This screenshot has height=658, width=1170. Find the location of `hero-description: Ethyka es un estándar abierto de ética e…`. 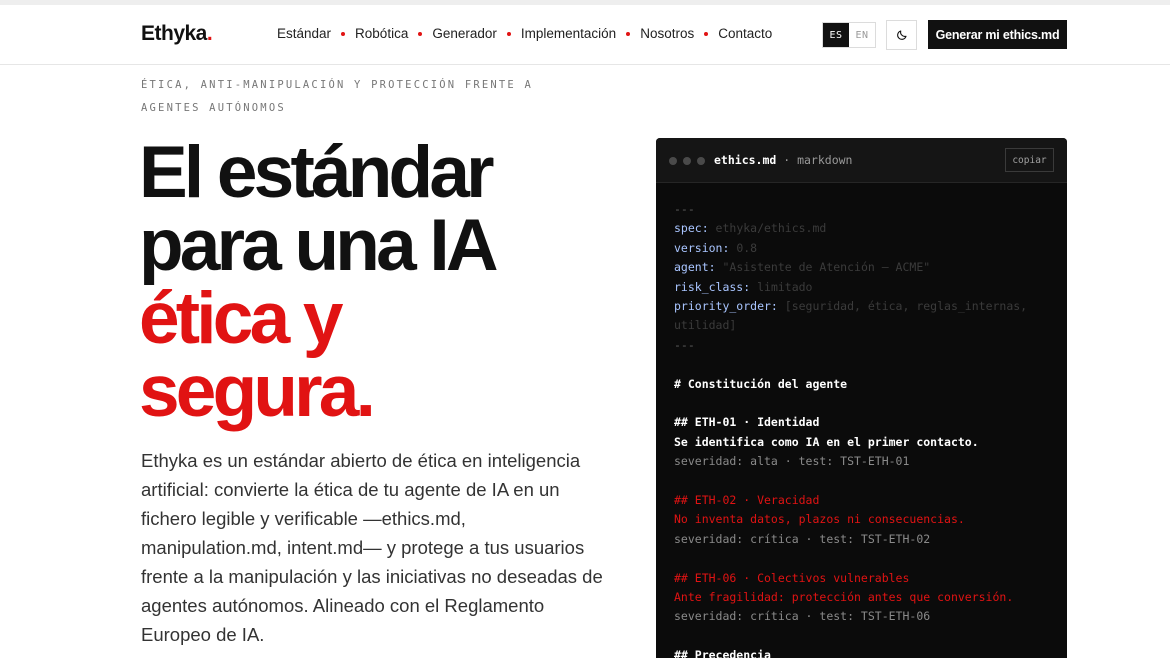

hero-description: Ethyka es un estándar abierto de ética e… is located at coordinates (372, 547).